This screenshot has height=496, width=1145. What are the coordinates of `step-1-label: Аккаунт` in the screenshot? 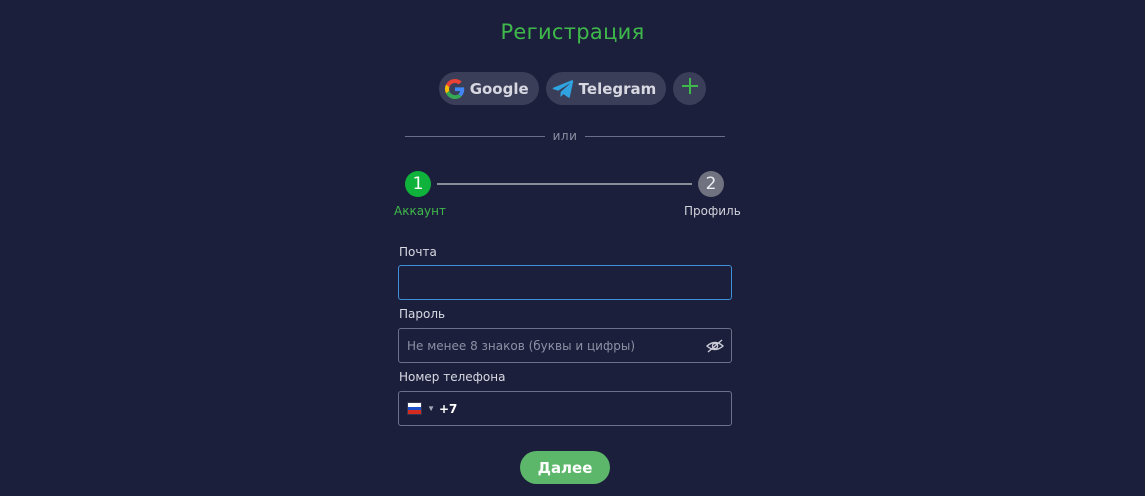 It's located at (420, 211).